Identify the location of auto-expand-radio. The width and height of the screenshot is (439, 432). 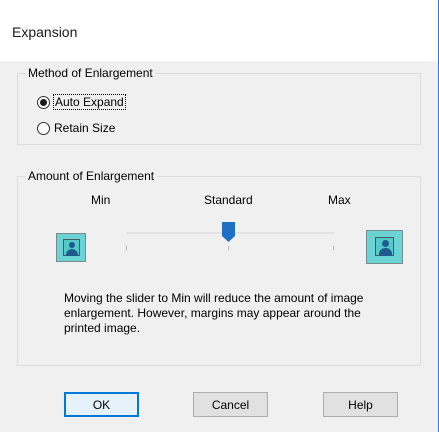
(43, 102).